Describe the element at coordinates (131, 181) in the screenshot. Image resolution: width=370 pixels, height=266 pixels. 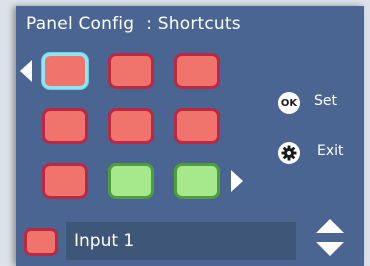
I see `shortcut-button-r3c2` at that location.